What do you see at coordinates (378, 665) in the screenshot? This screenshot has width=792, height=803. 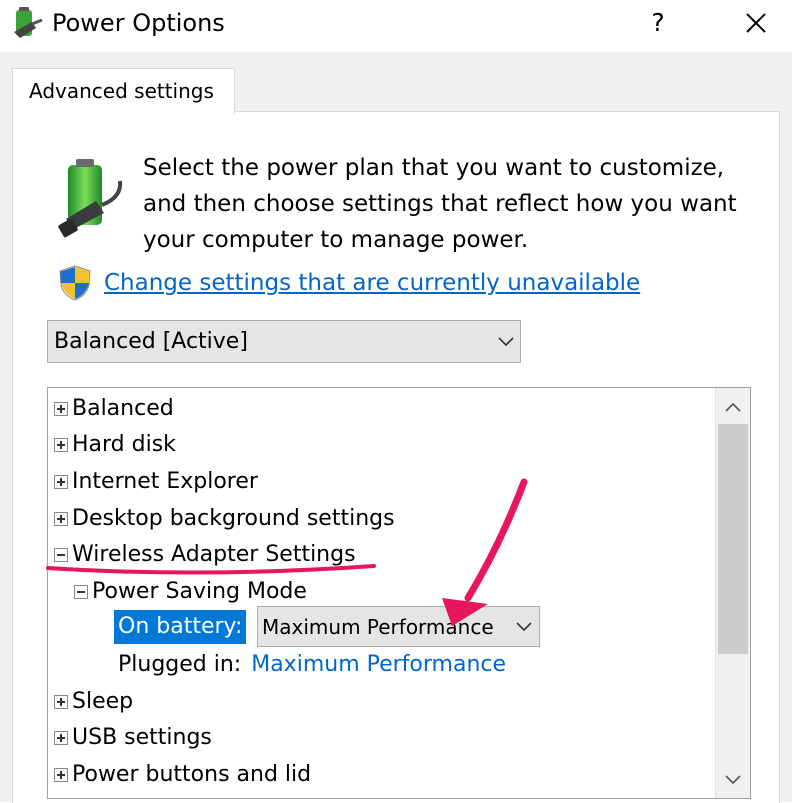 I see `plugged-in-value: Maximum Performance` at bounding box center [378, 665].